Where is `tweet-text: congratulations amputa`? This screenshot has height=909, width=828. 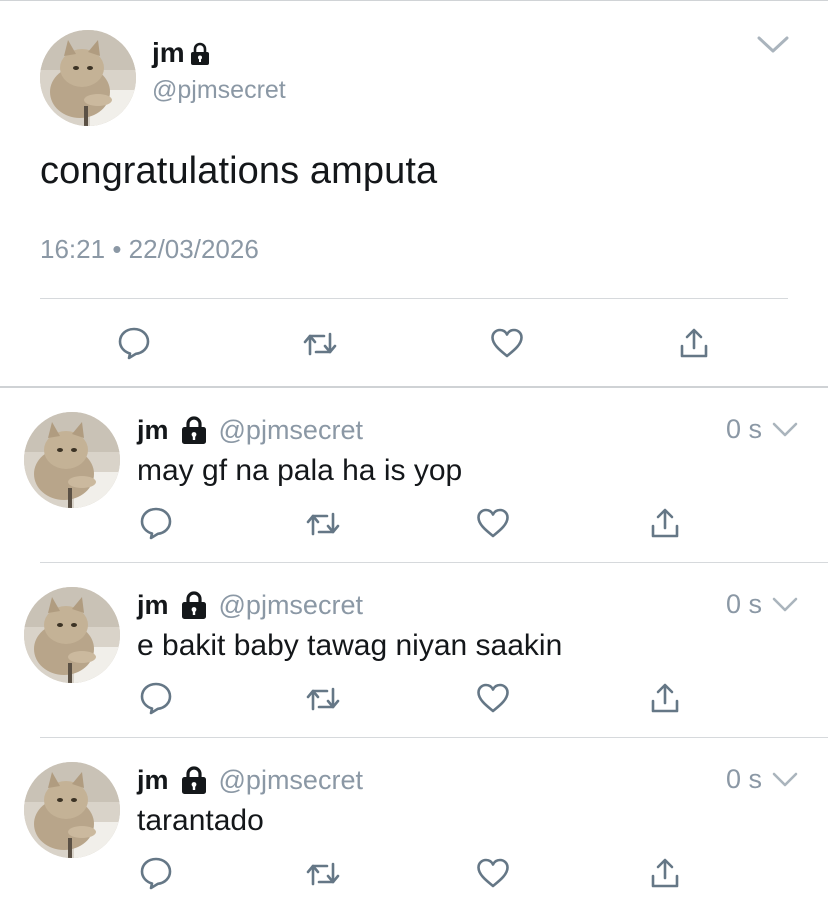
tweet-text: congratulations amputa is located at coordinates (239, 171).